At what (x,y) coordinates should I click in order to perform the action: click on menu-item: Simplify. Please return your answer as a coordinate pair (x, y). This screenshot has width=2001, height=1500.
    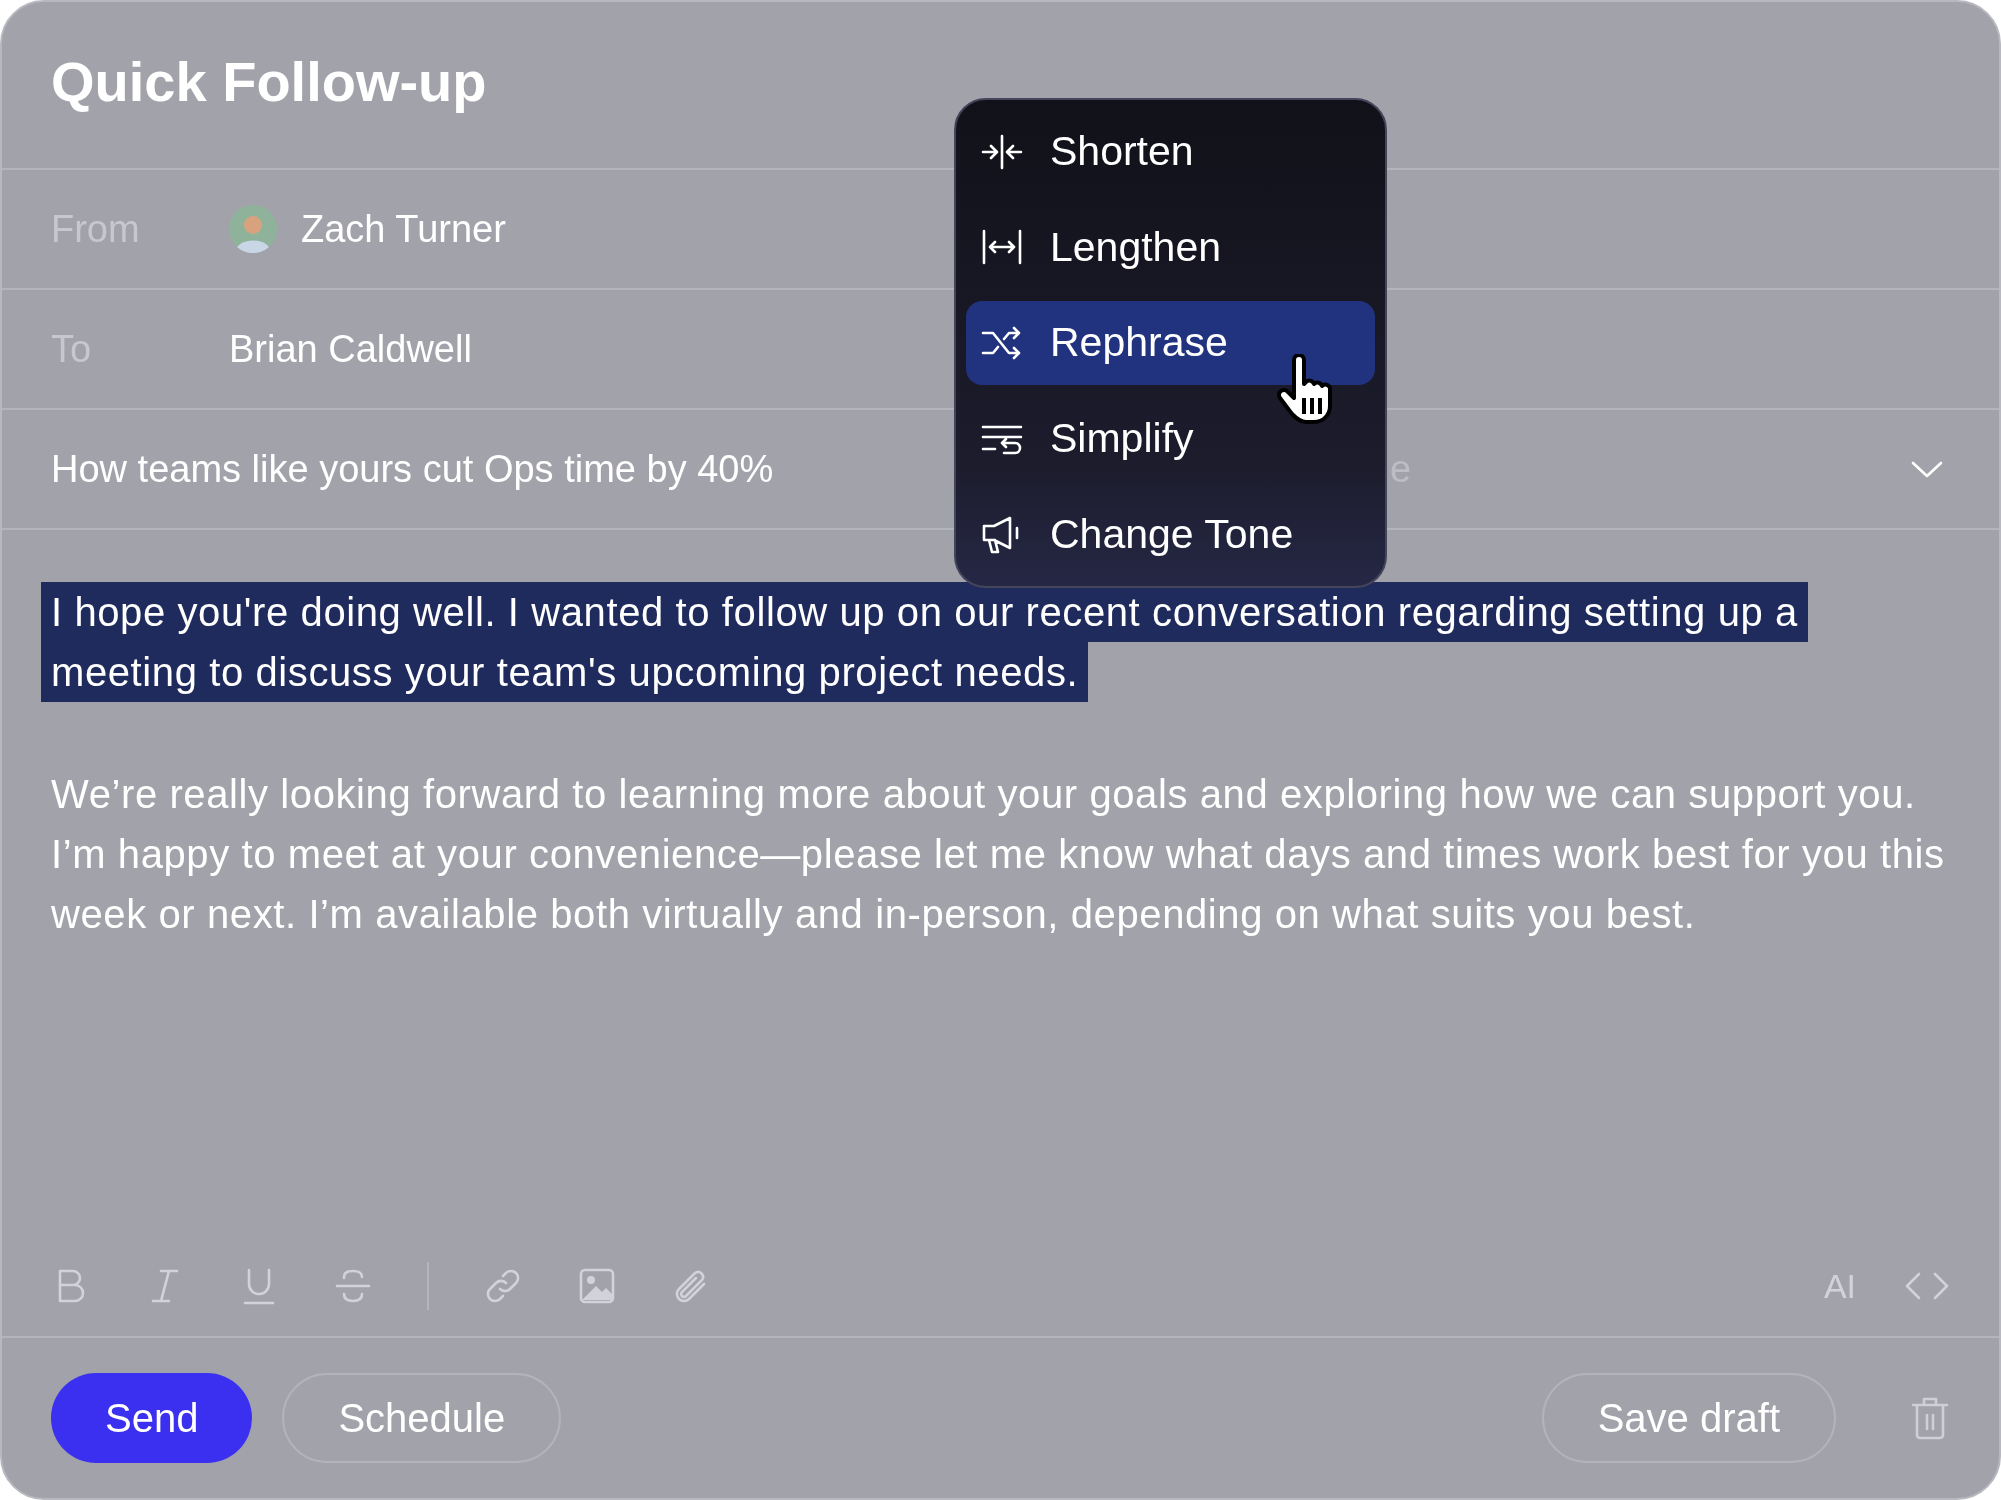
    Looking at the image, I should click on (1170, 438).